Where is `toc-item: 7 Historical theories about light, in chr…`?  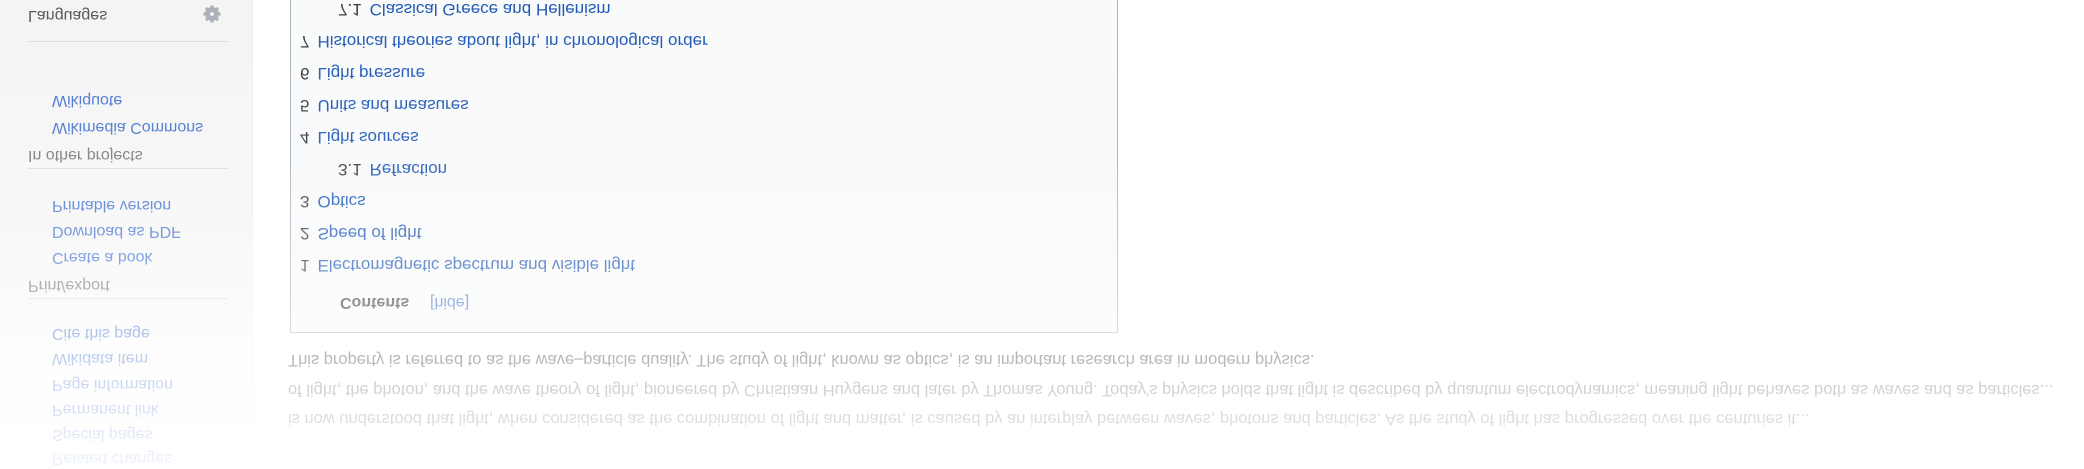
toc-item: 7 Historical theories about light, in chr… is located at coordinates (504, 41).